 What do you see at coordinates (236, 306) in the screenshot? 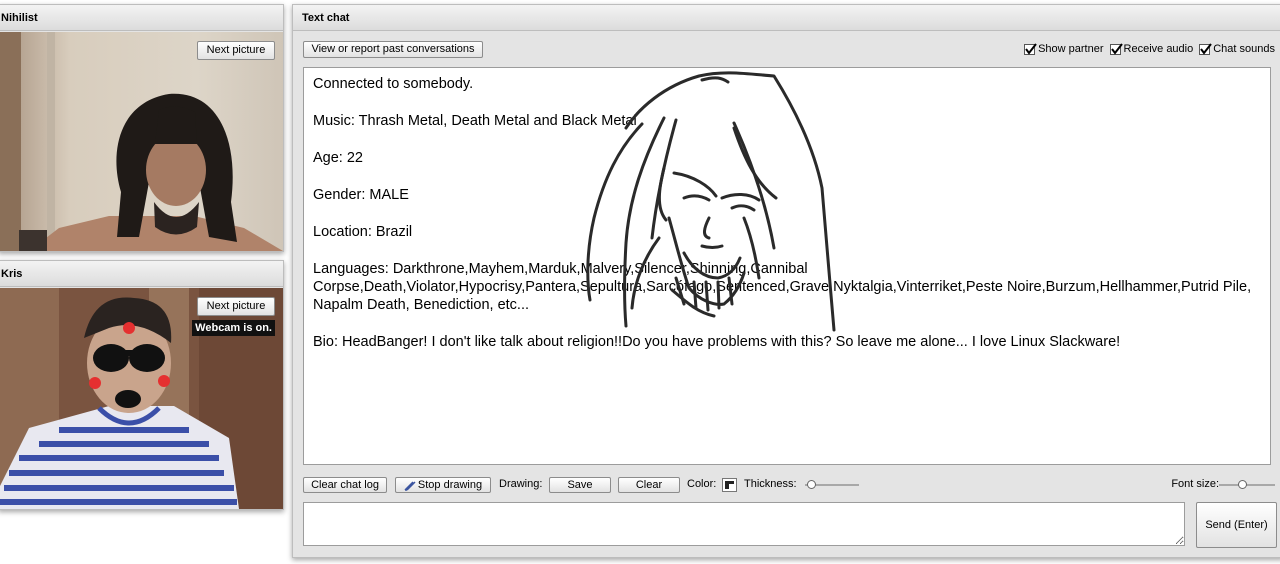
I see `self-next-picture-button: Next picture` at bounding box center [236, 306].